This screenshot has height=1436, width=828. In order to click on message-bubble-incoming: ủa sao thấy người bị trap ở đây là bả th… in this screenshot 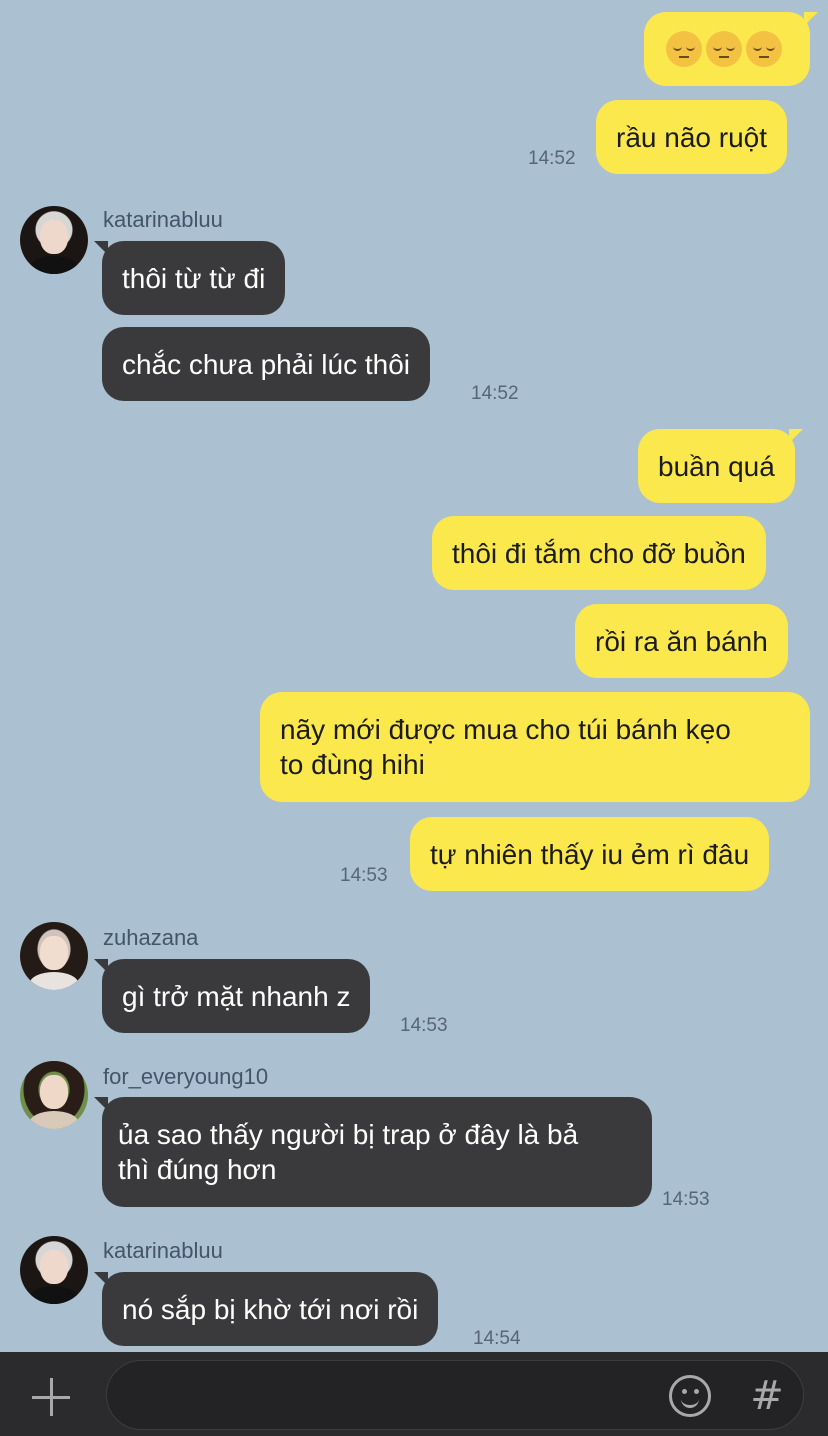, I will do `click(373, 1152)`.